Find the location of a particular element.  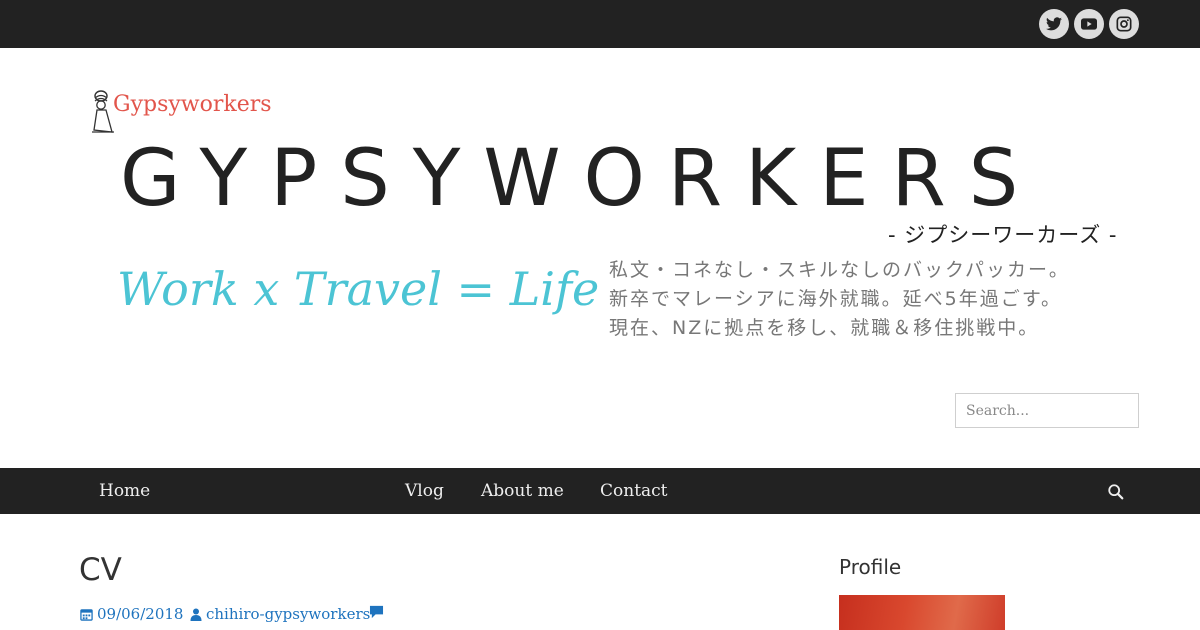

youtube-icon is located at coordinates (1089, 24).